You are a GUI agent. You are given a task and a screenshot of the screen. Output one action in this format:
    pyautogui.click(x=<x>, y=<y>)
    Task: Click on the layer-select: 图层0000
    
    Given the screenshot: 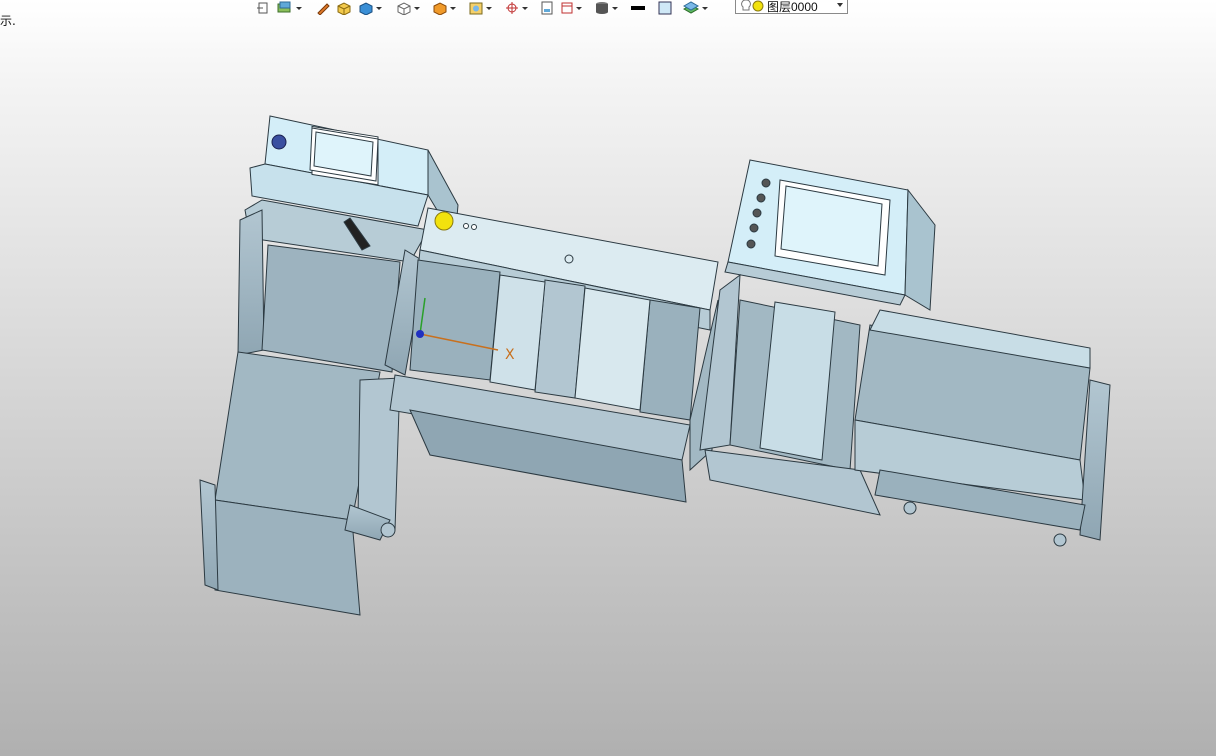 What is the action you would take?
    pyautogui.click(x=791, y=7)
    